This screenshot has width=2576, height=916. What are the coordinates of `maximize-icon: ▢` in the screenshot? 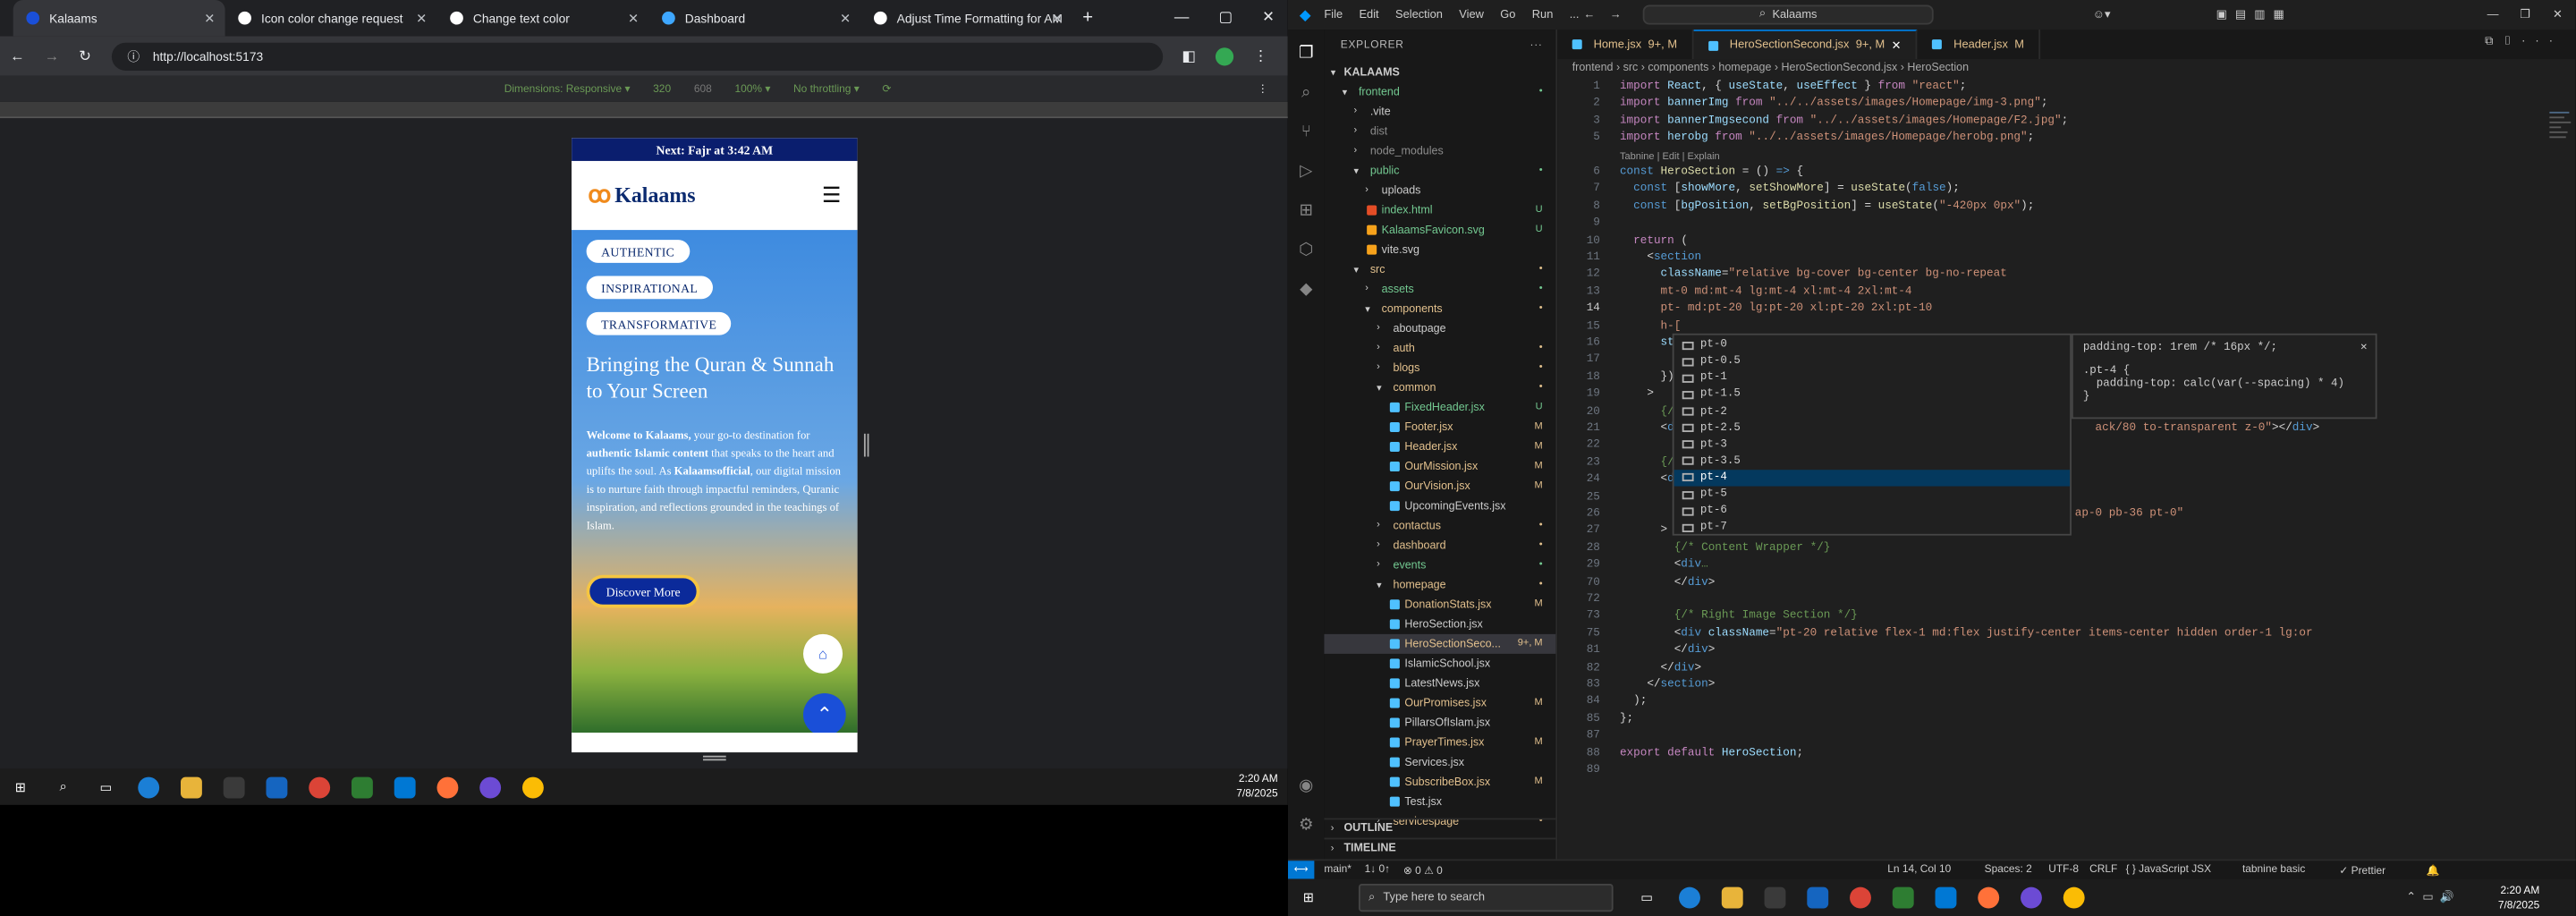 It's located at (1225, 17).